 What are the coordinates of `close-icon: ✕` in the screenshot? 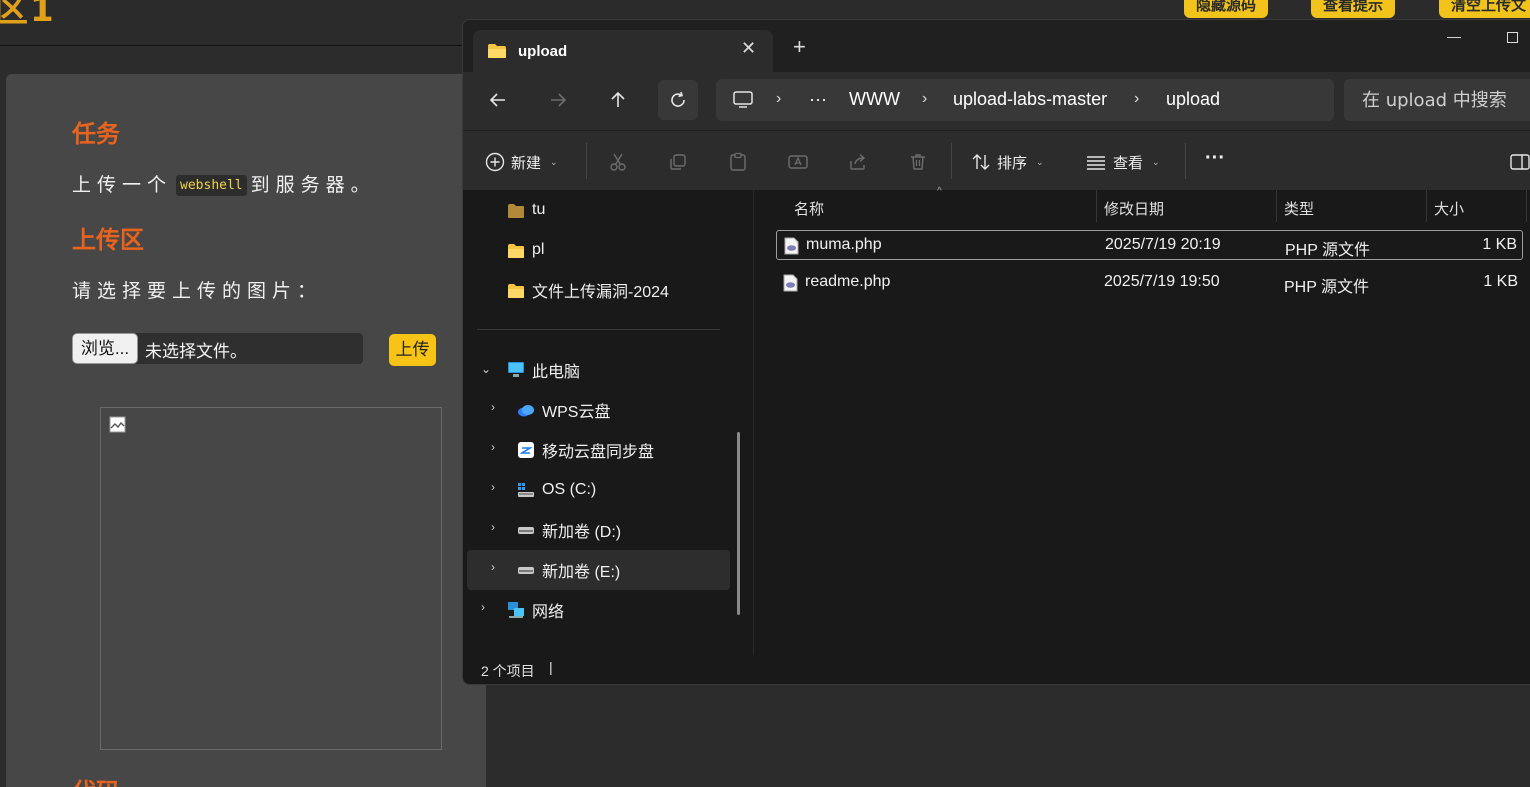 It's located at (748, 48).